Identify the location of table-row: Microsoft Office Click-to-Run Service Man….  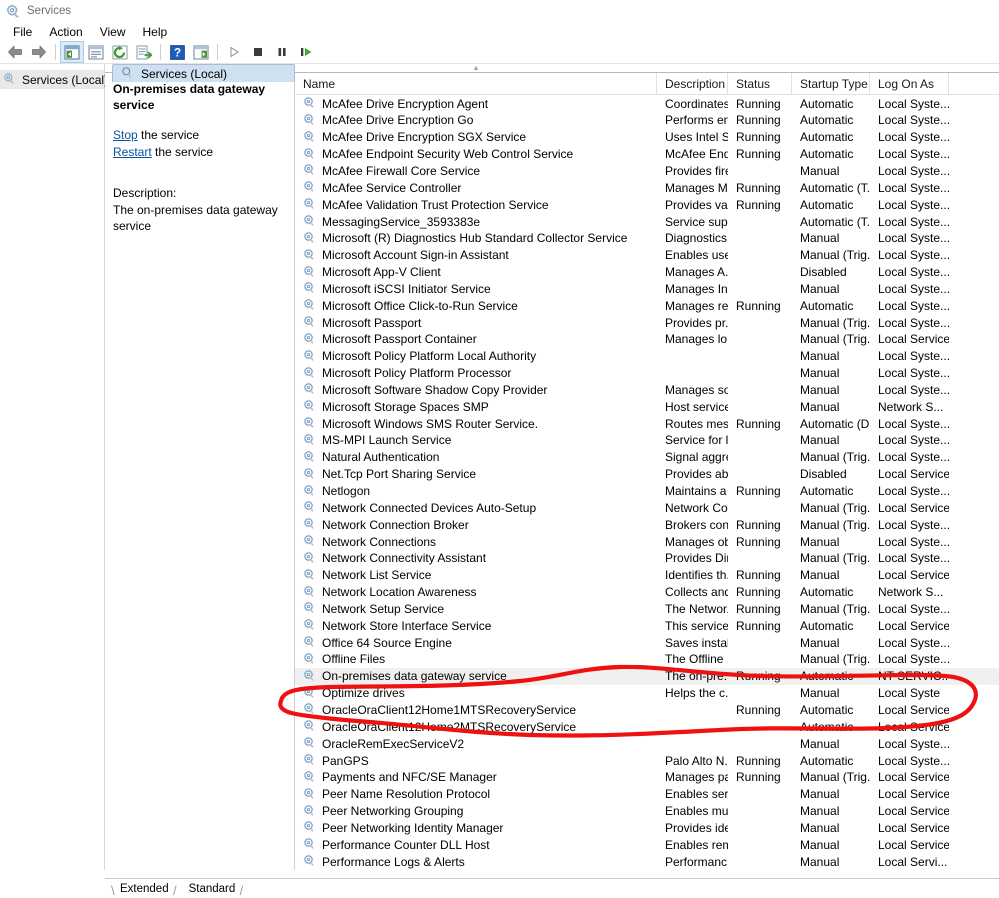
(647, 305).